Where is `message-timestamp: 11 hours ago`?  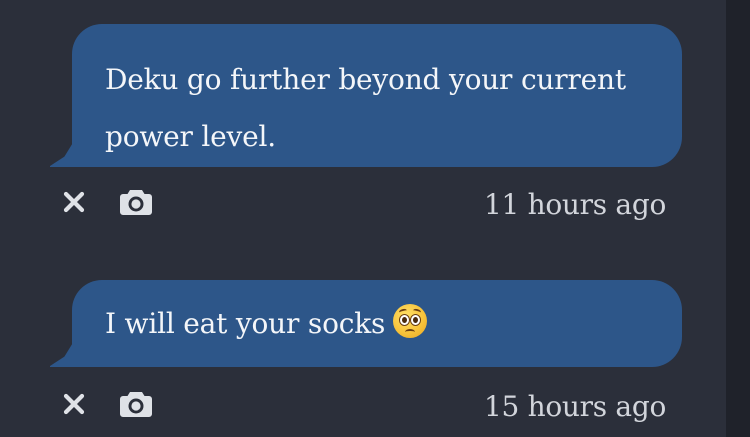
message-timestamp: 11 hours ago is located at coordinates (575, 204).